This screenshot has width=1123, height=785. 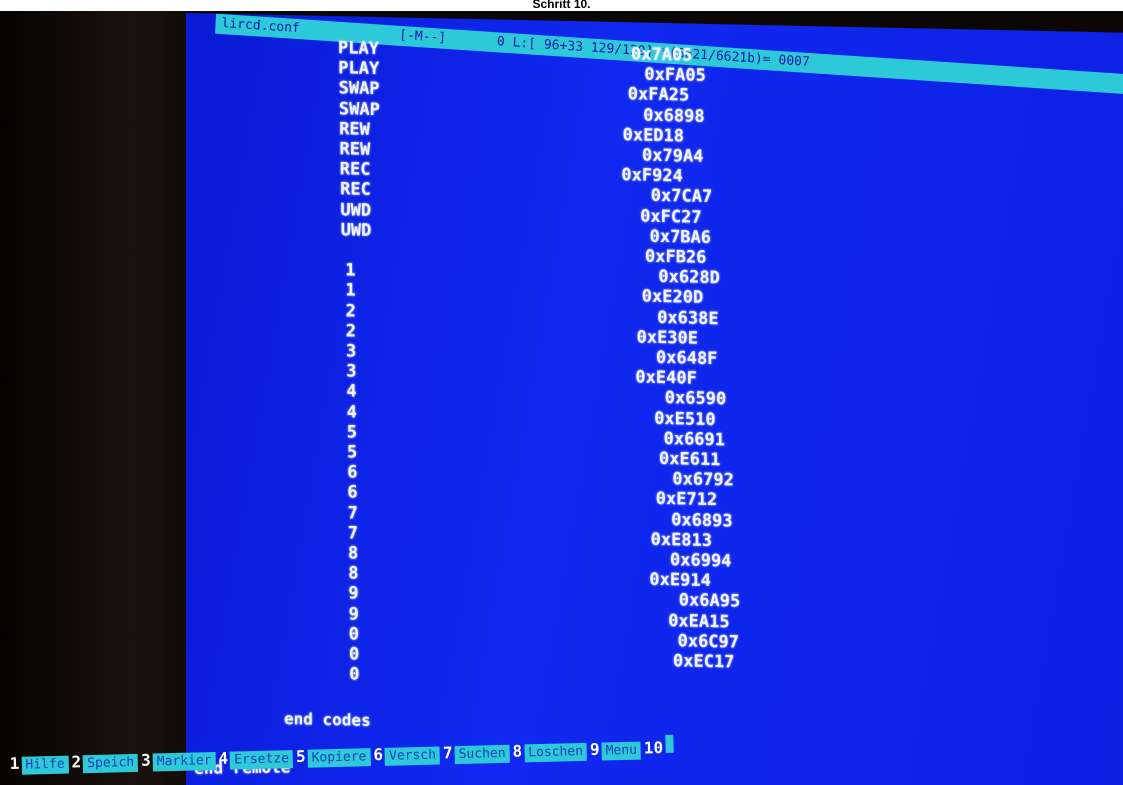 What do you see at coordinates (482, 754) in the screenshot?
I see `function-key-button: Suchen` at bounding box center [482, 754].